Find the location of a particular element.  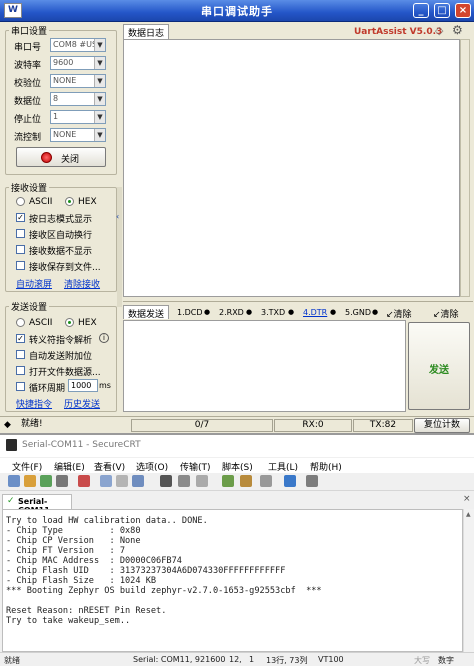

signal-dtr: 4.DTR is located at coordinates (315, 312).